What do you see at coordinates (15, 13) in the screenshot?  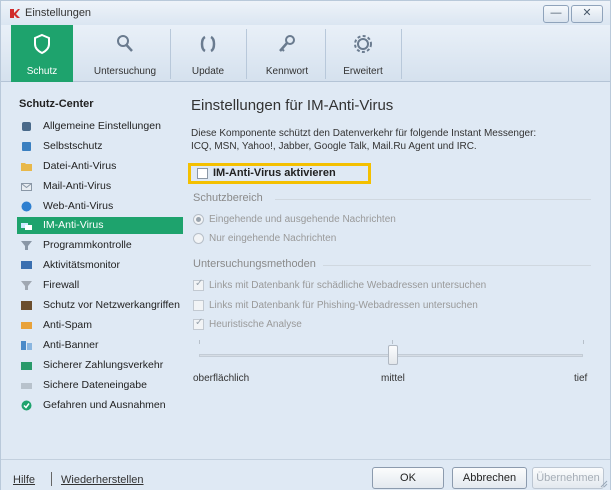 I see `kaspersky-logo-icon` at bounding box center [15, 13].